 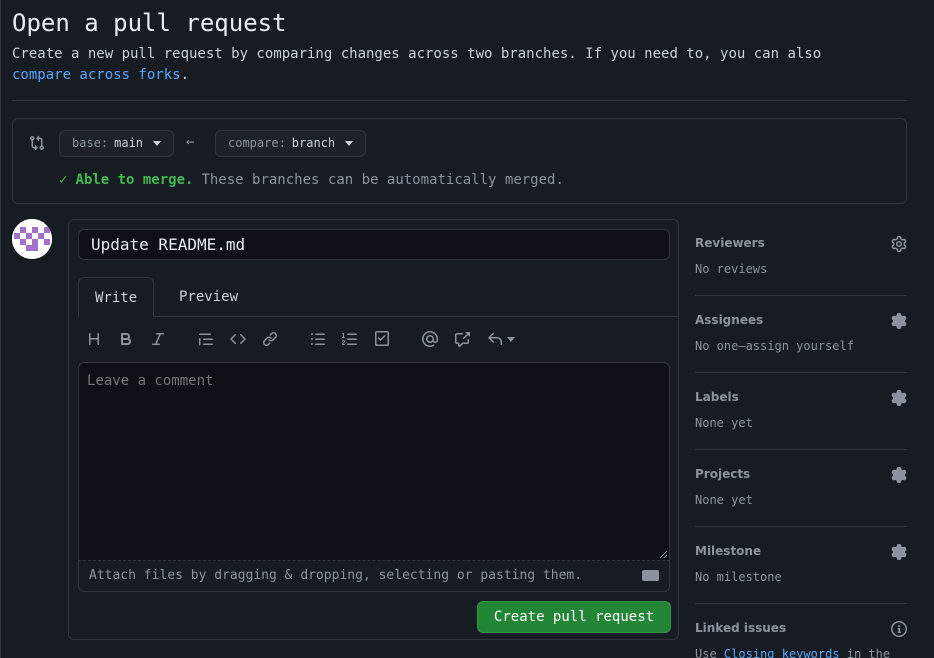 What do you see at coordinates (801, 257) in the screenshot?
I see `sidebar-reviewers: Reviewers No reviews` at bounding box center [801, 257].